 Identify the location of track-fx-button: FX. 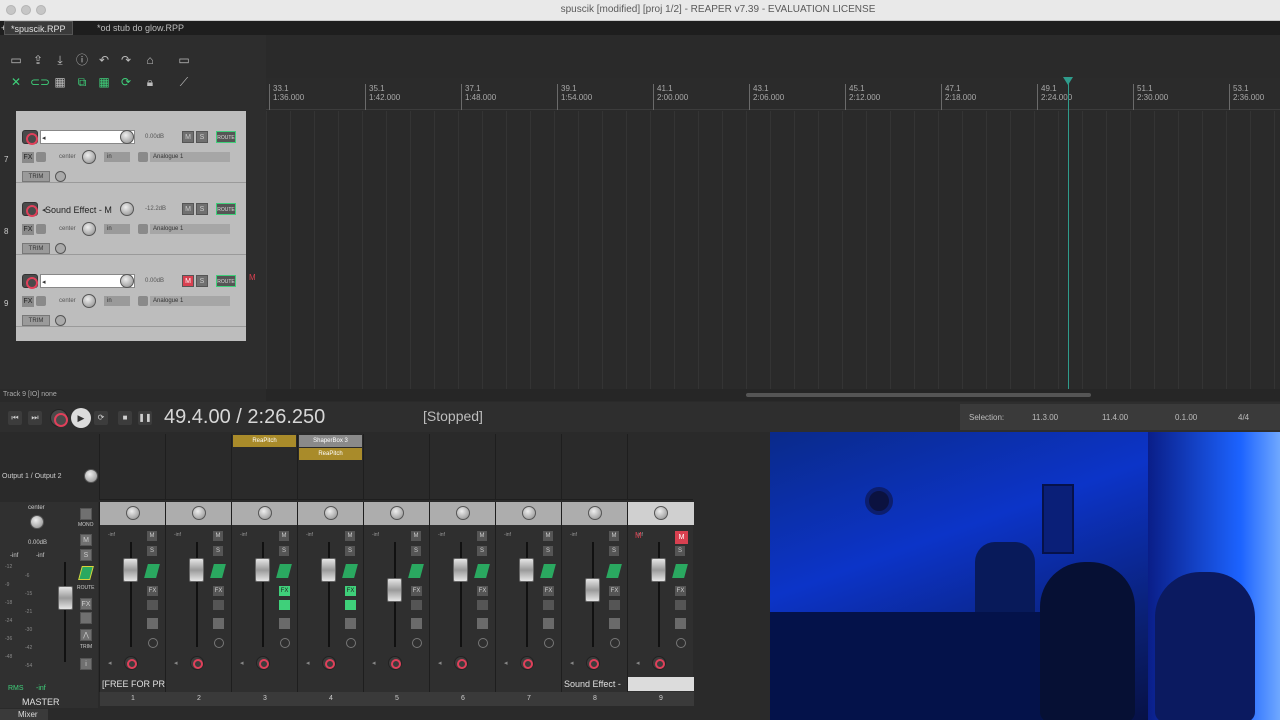
(28, 157).